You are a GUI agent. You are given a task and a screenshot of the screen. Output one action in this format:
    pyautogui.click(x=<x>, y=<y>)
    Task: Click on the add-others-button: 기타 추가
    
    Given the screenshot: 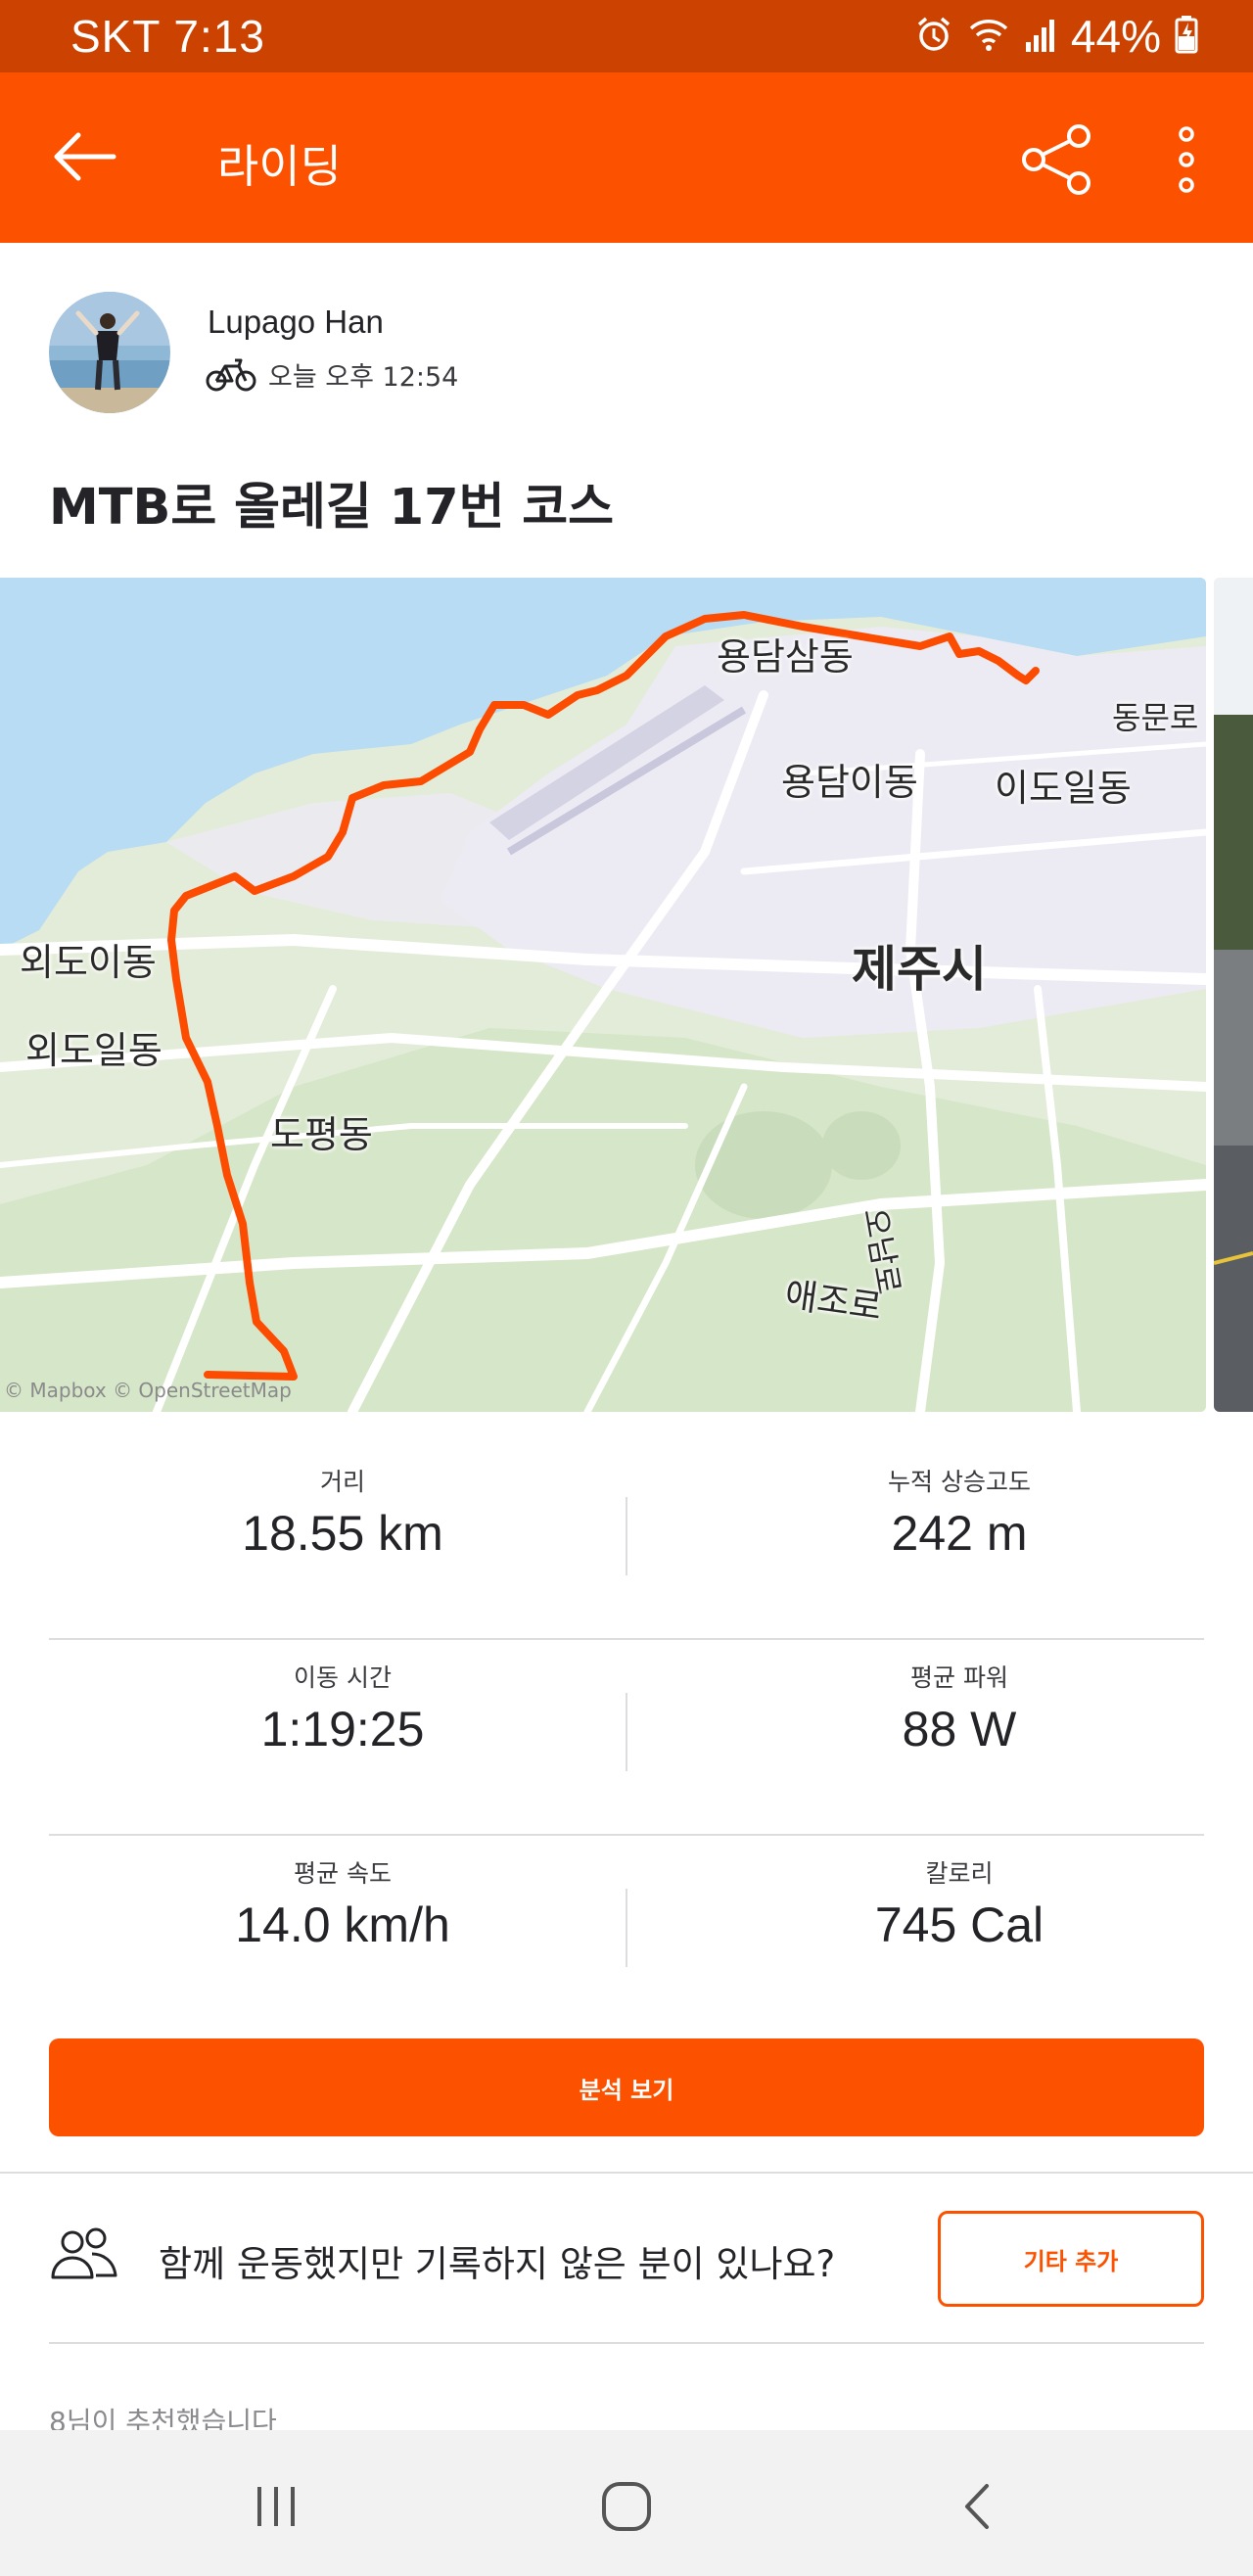 What is the action you would take?
    pyautogui.click(x=1071, y=2259)
    